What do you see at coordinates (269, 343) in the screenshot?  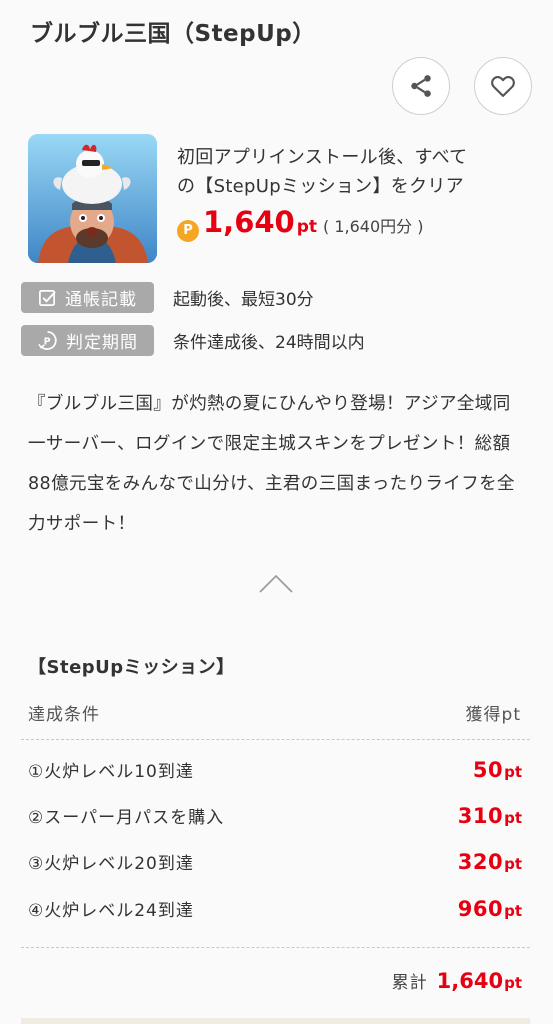 I see `judgement-value: 条件達成後、24時間以内` at bounding box center [269, 343].